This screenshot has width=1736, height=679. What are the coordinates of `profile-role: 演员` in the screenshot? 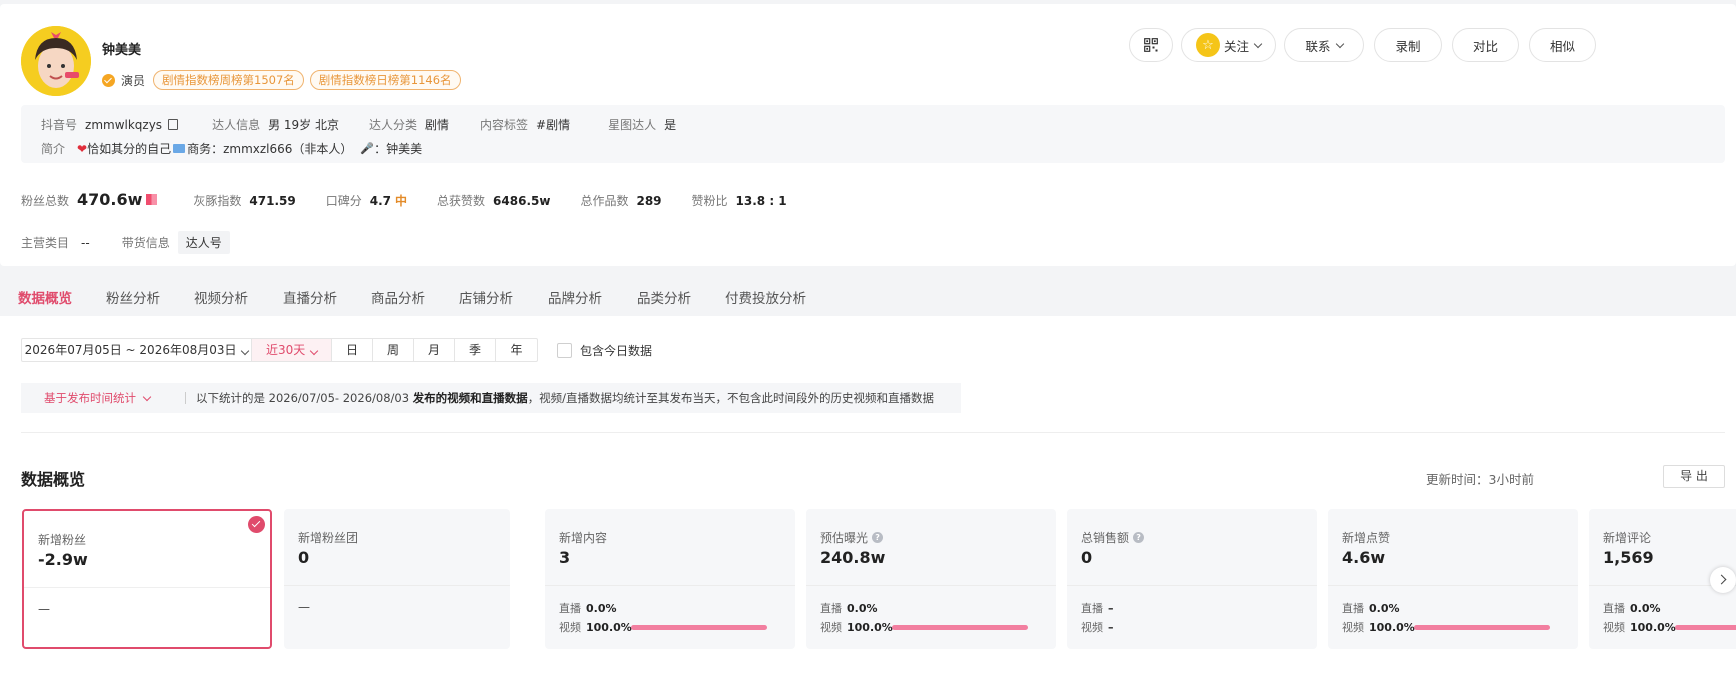 It's located at (133, 80).